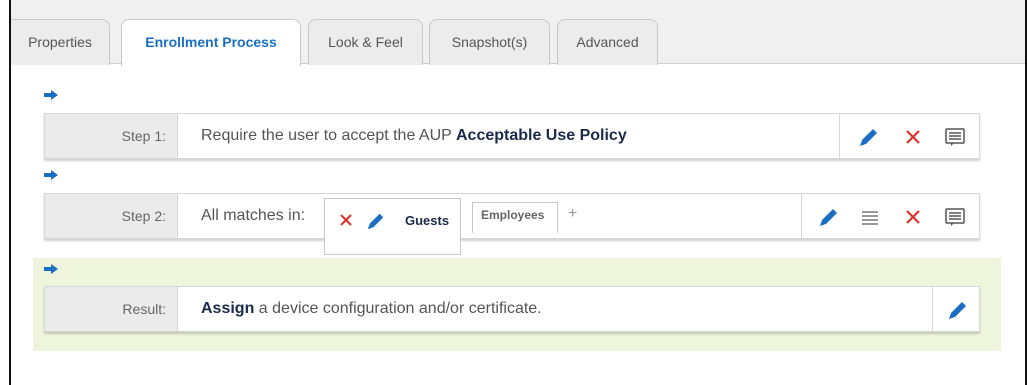  What do you see at coordinates (890, 216) in the screenshot?
I see `step-2-actions` at bounding box center [890, 216].